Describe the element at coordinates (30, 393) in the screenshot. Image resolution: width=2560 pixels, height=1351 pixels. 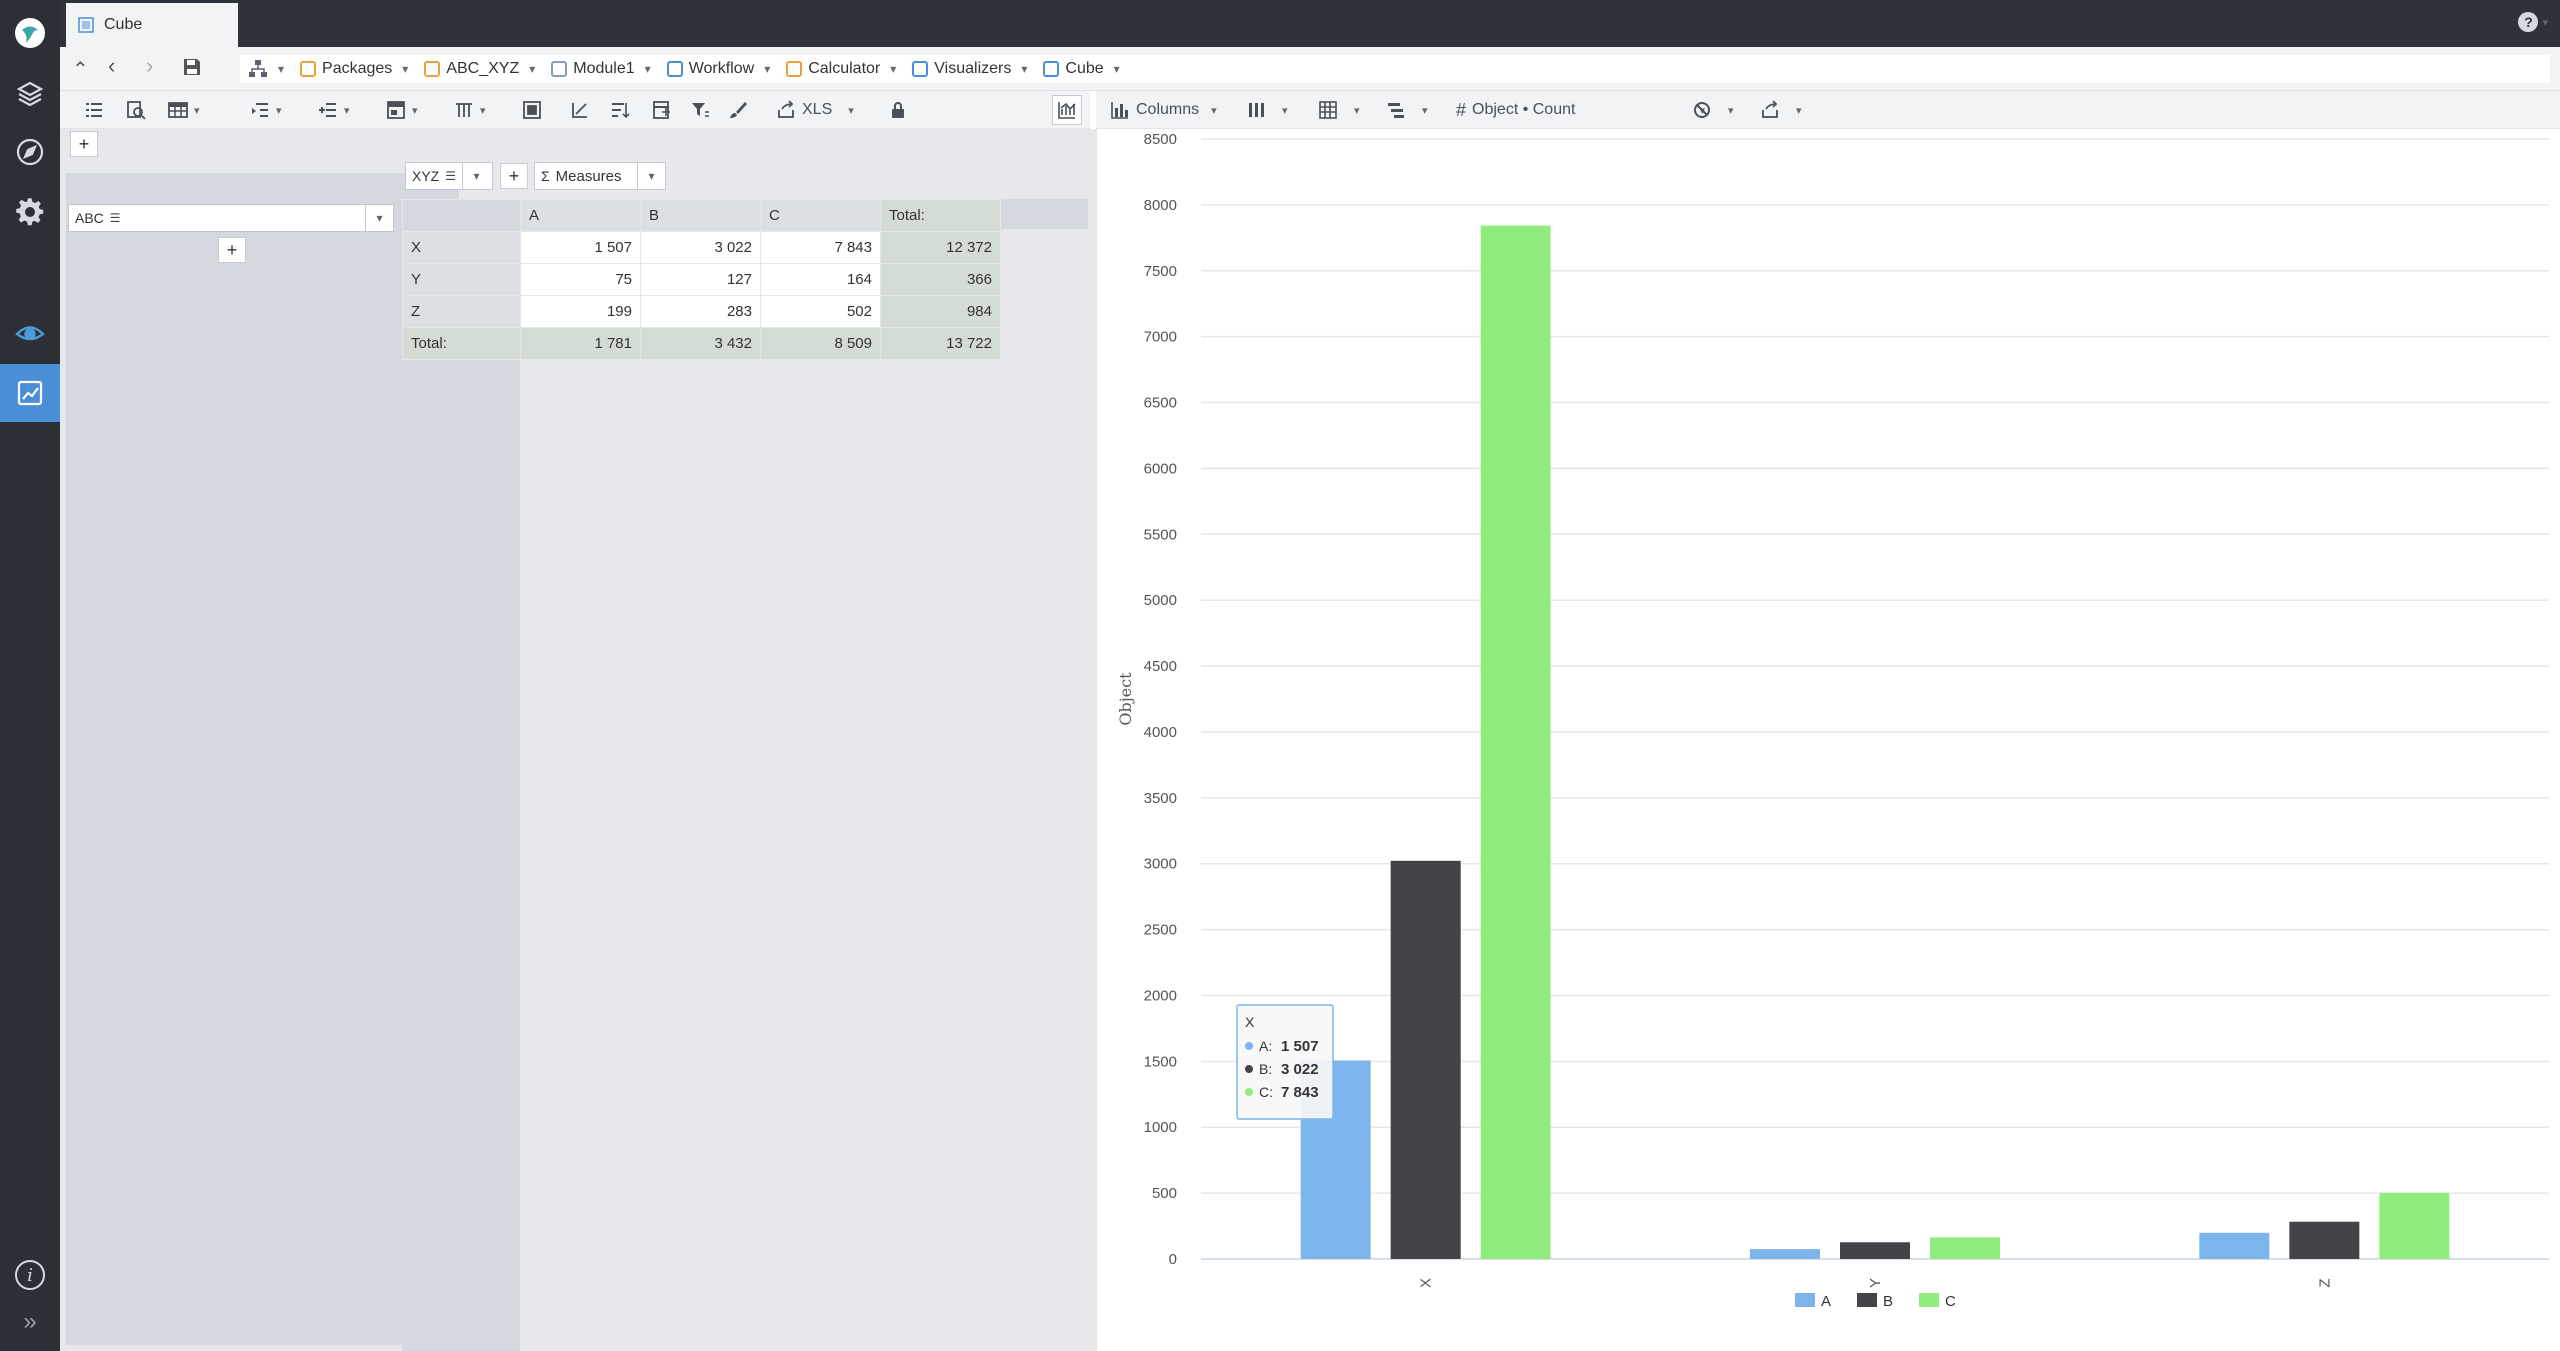
I see `chart-edit-icon` at that location.